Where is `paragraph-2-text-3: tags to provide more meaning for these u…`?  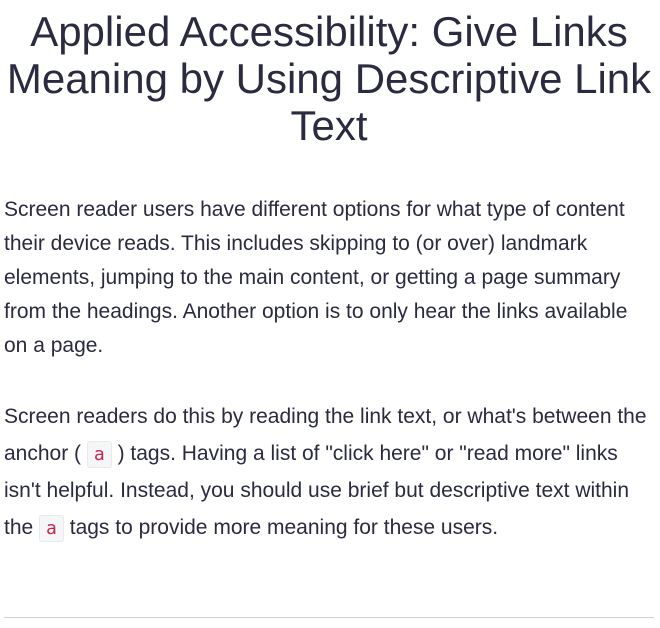
paragraph-2-text-3: tags to provide more meaning for these u… is located at coordinates (284, 527).